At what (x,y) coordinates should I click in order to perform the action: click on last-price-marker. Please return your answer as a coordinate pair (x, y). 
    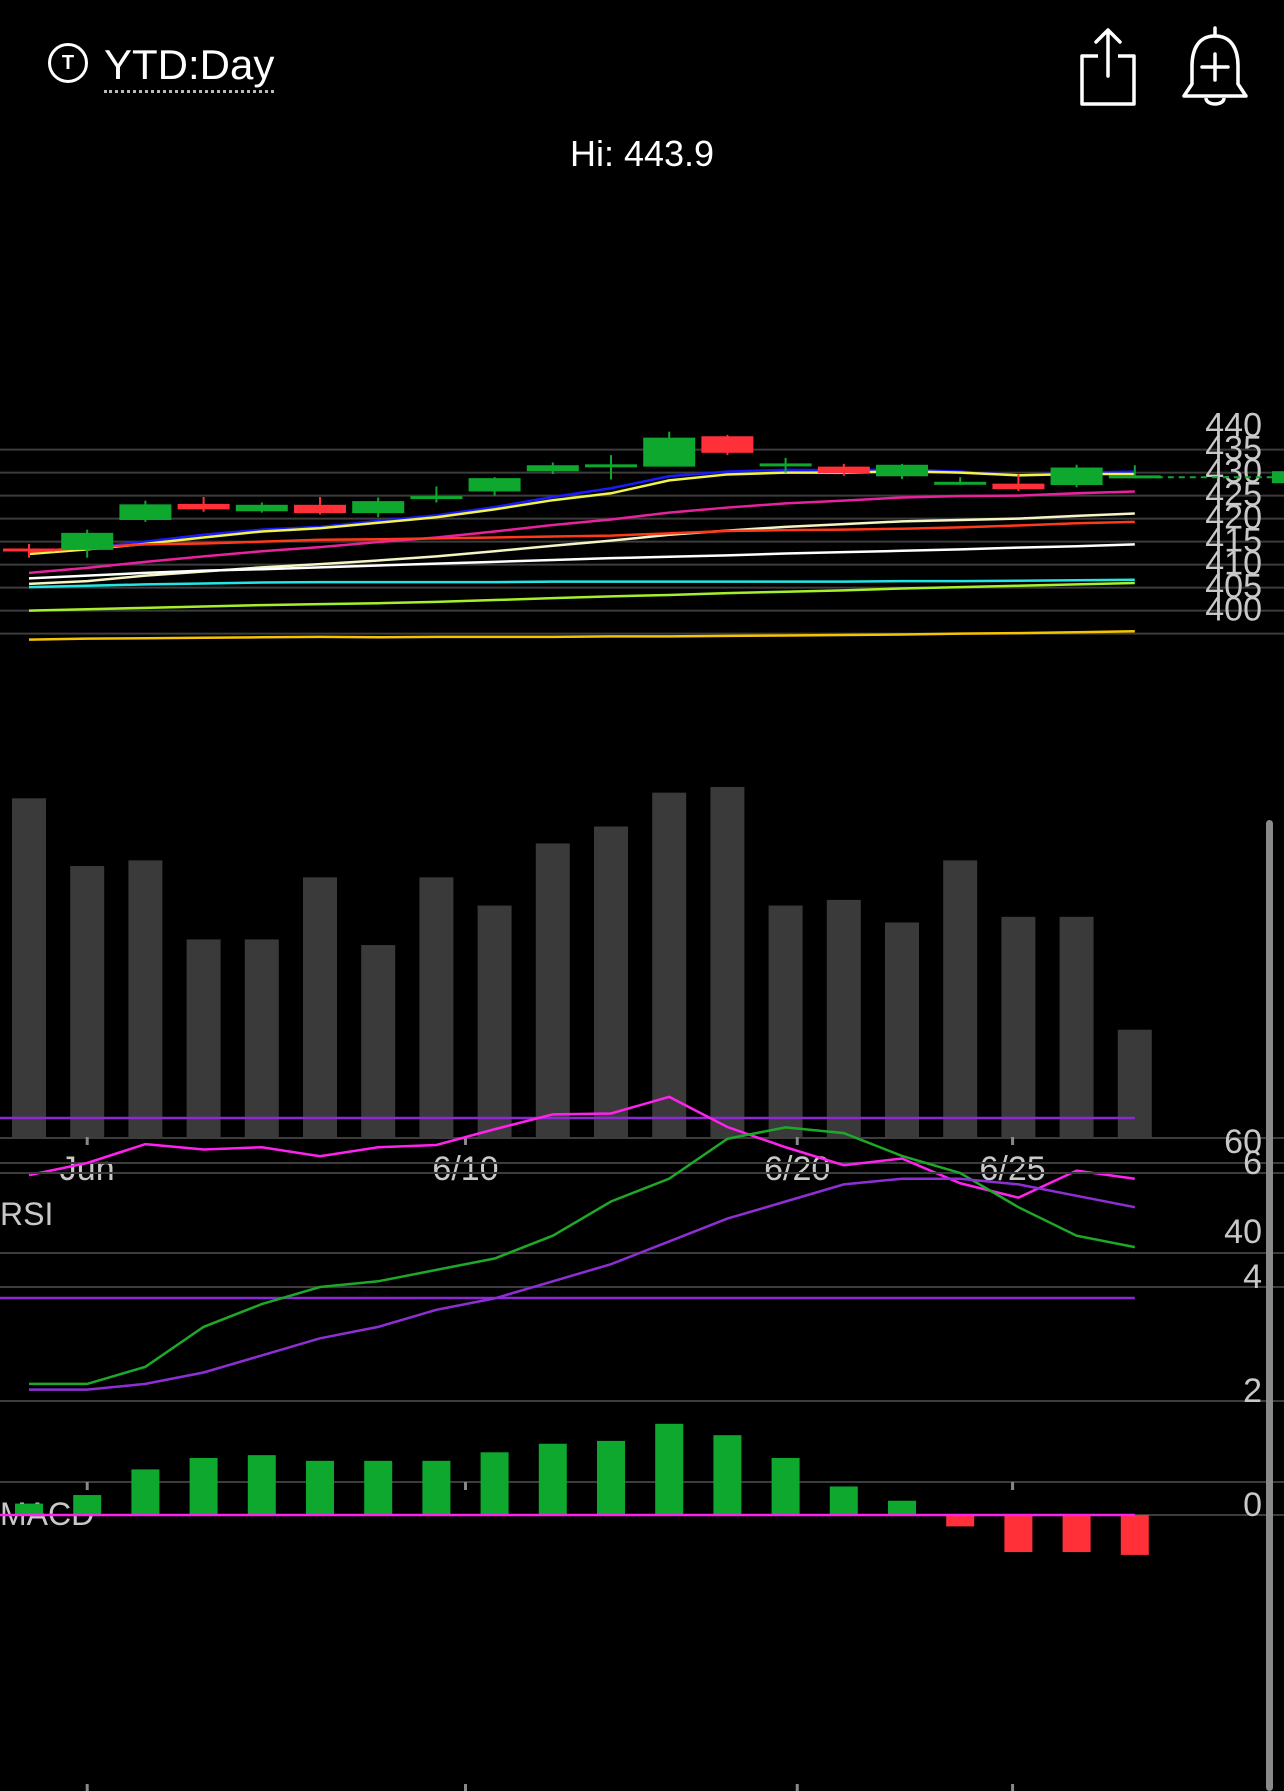
    Looking at the image, I should click on (1278, 477).